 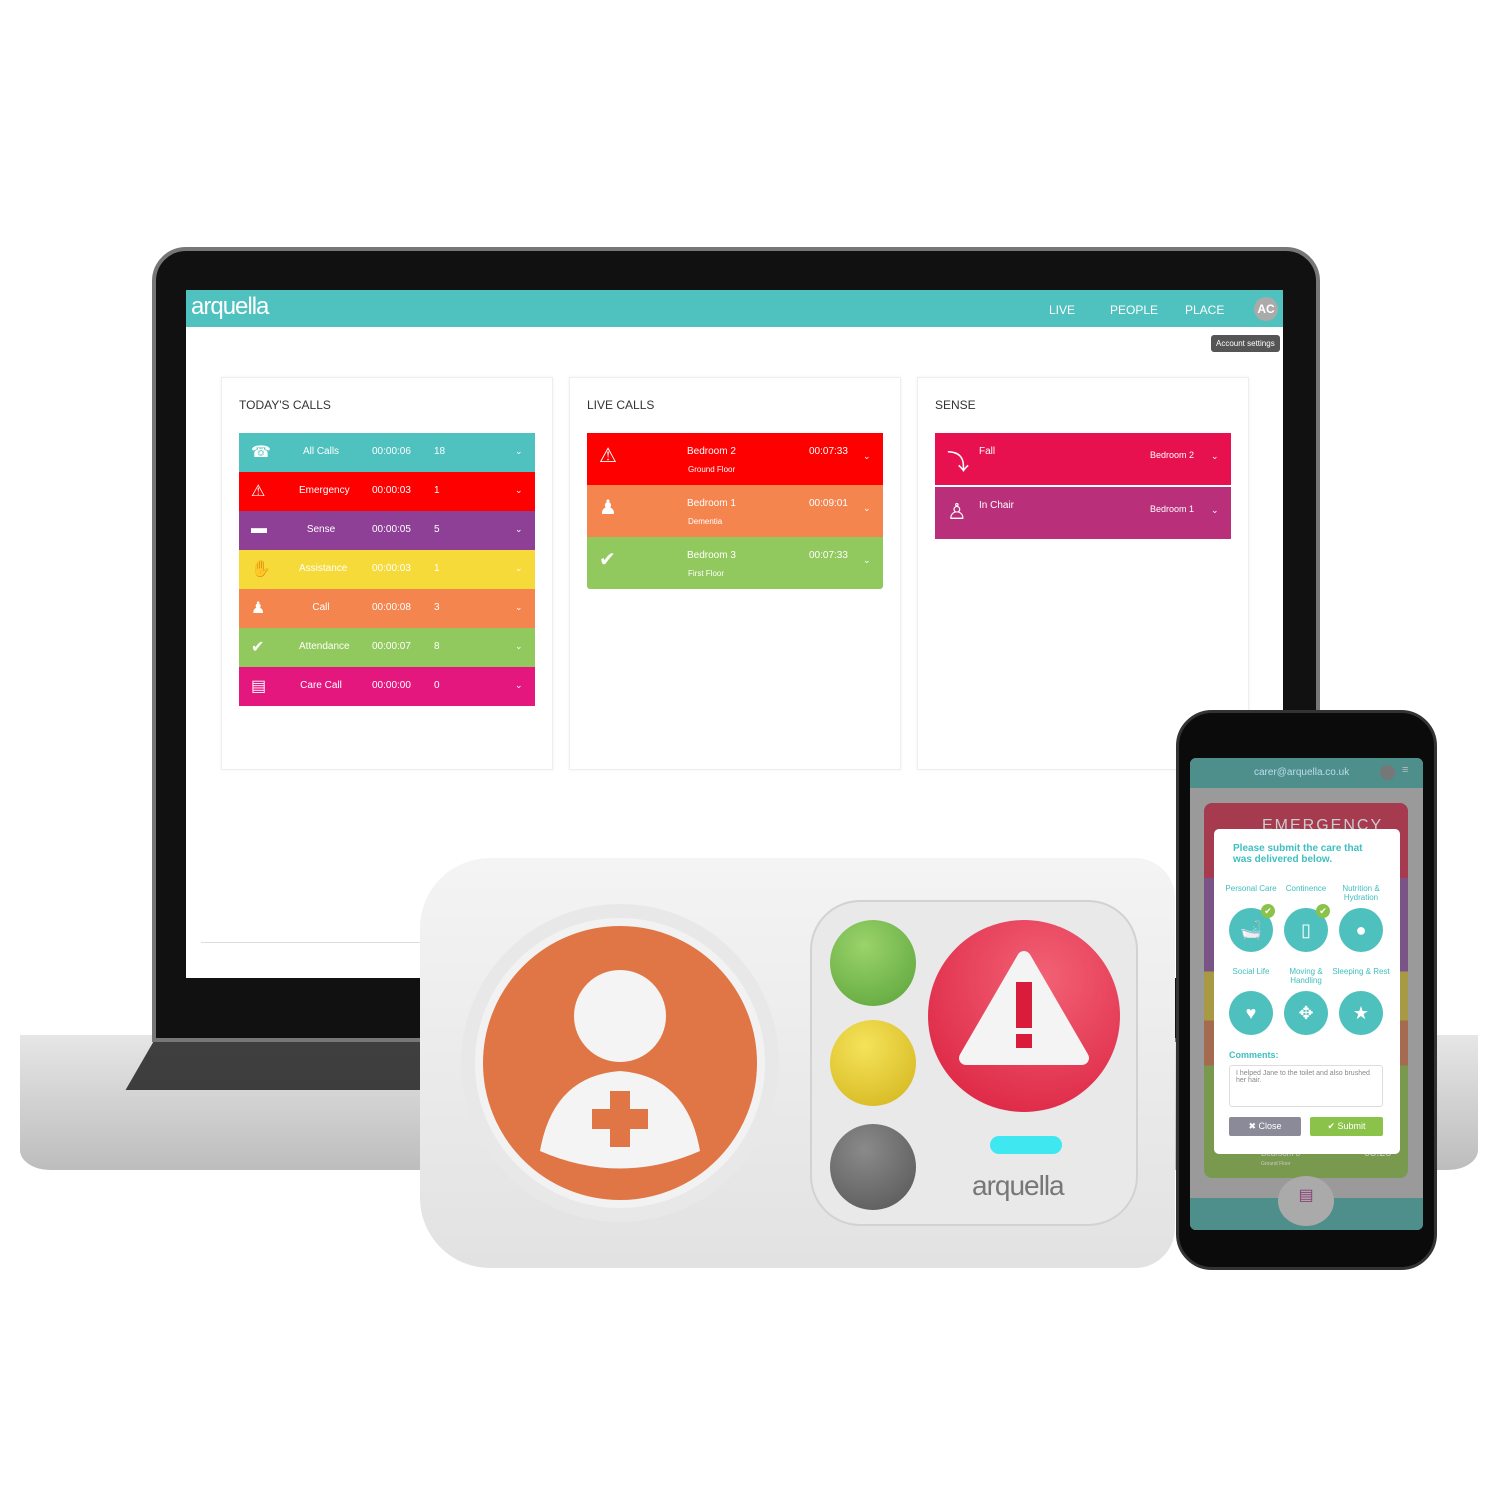 I want to click on user-email: carer@arquella.co.uk, so click(x=1302, y=772).